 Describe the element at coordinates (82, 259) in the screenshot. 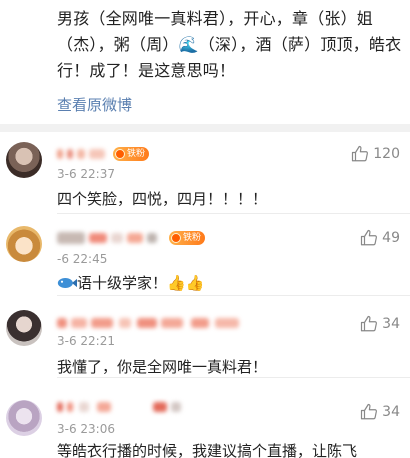

I see `comment-time: -6 22:45` at that location.